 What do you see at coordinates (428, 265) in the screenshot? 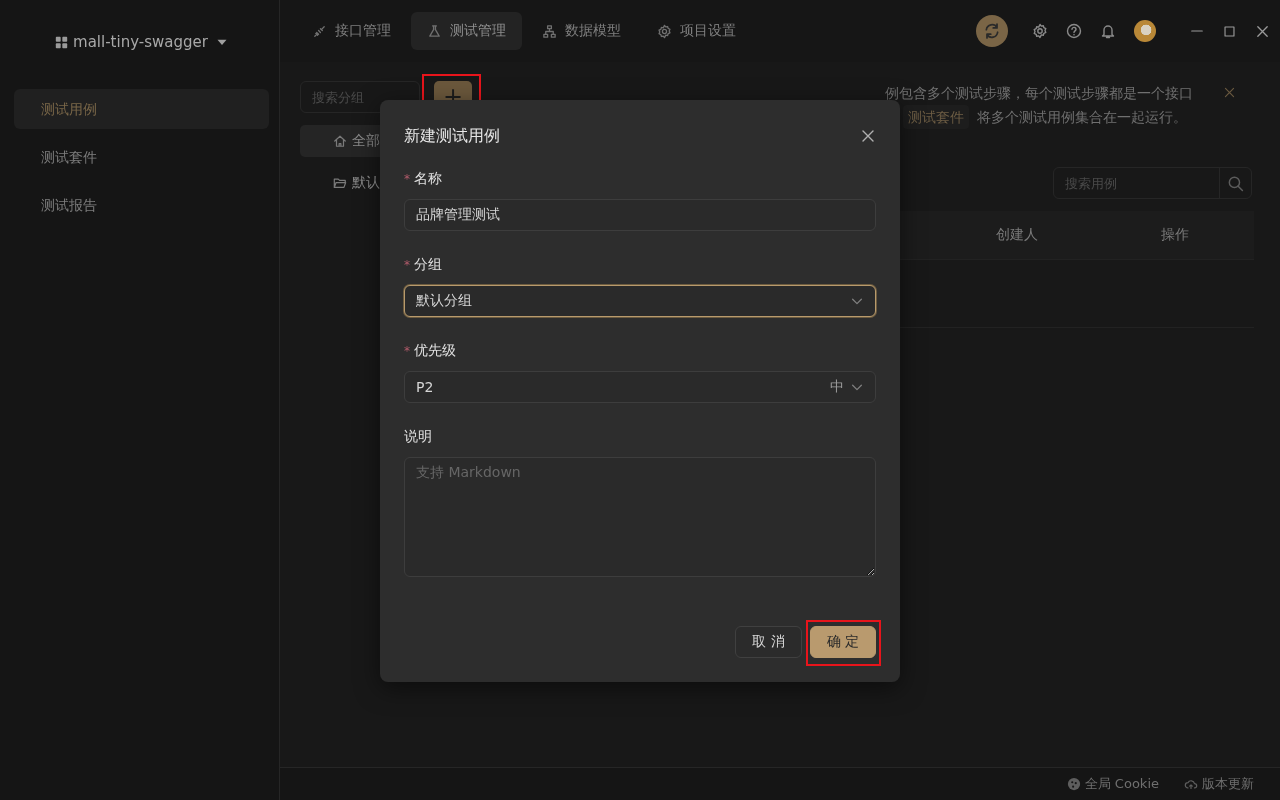
I see `field-label: 分组` at bounding box center [428, 265].